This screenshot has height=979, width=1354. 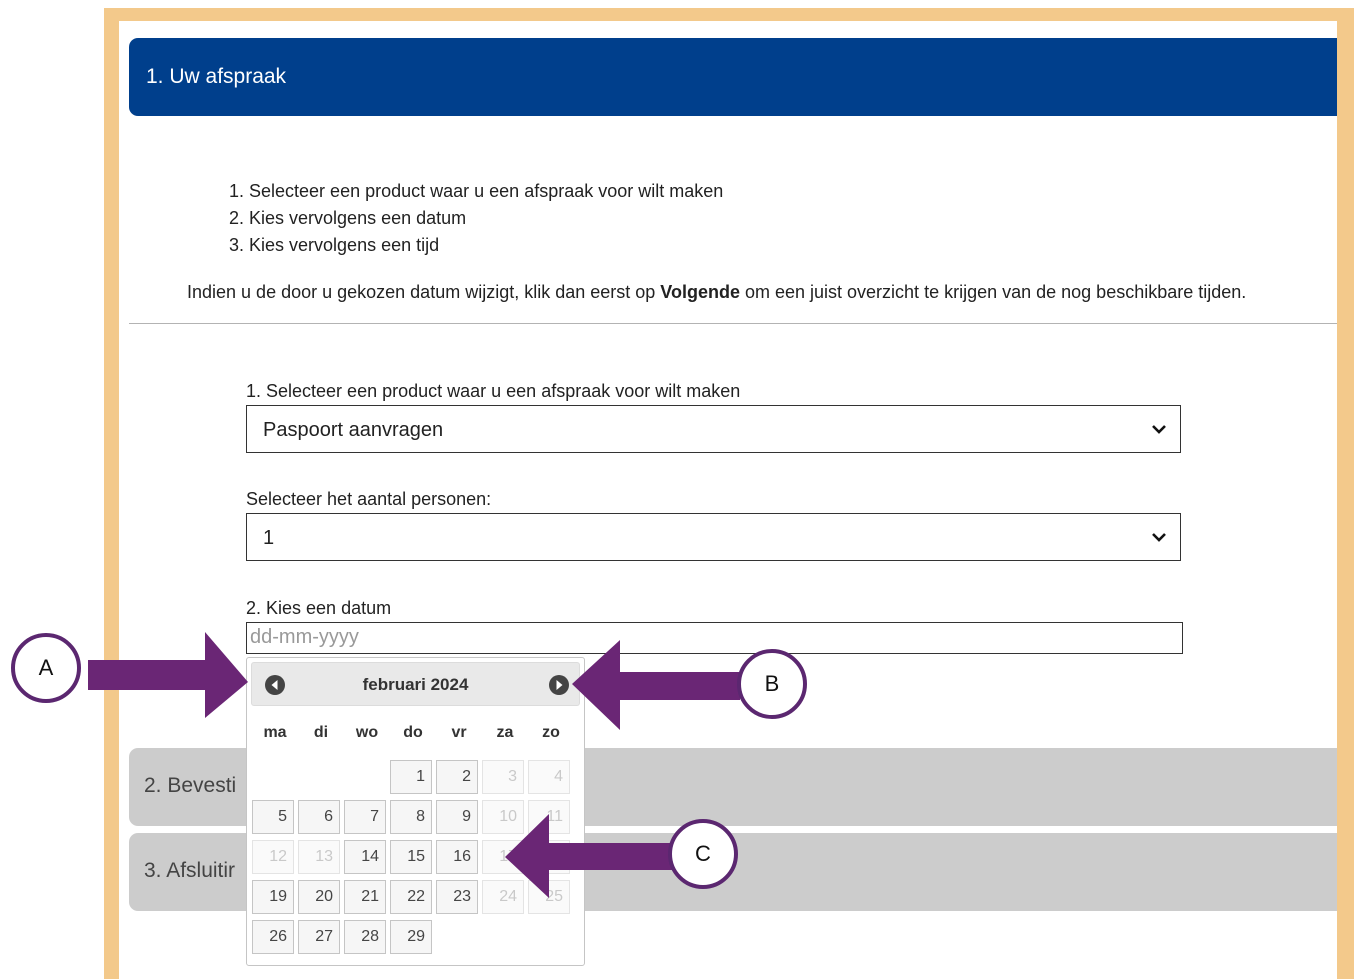 What do you see at coordinates (168, 675) in the screenshot?
I see `arrow-a` at bounding box center [168, 675].